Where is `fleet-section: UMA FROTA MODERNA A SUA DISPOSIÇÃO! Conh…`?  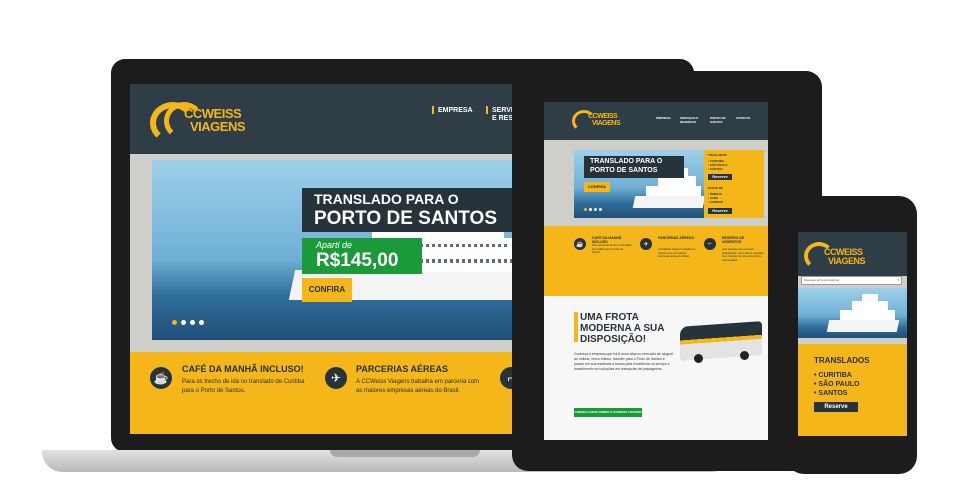
fleet-section: UMA FROTA MODERNA A SUA DISPOSIÇÃO! Conh… is located at coordinates (656, 368).